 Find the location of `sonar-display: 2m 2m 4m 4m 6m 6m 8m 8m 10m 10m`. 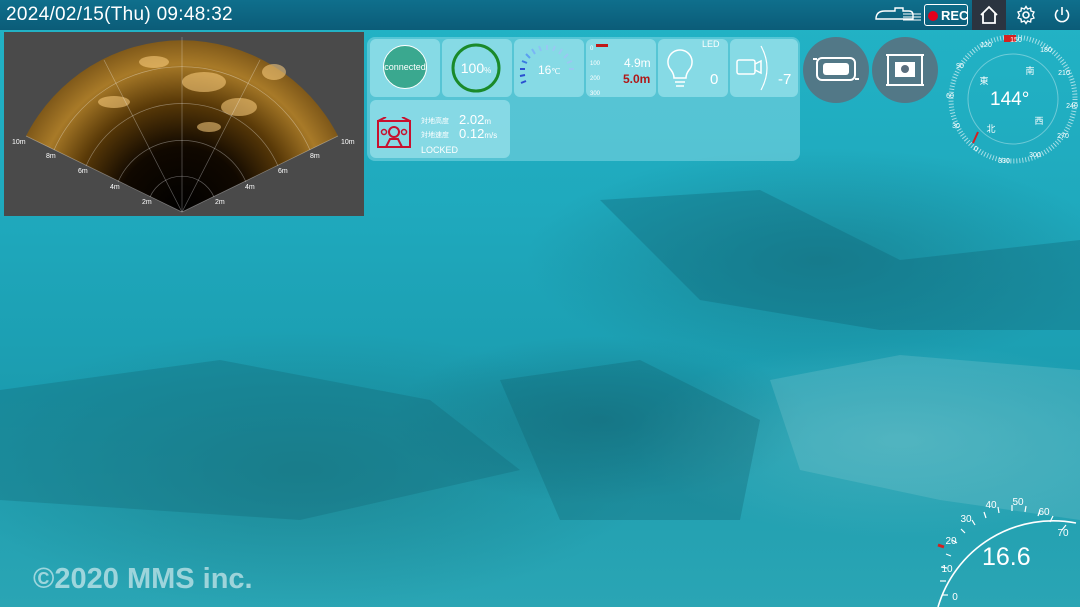

sonar-display: 2m 2m 4m 4m 6m 6m 8m 8m 10m 10m is located at coordinates (184, 124).